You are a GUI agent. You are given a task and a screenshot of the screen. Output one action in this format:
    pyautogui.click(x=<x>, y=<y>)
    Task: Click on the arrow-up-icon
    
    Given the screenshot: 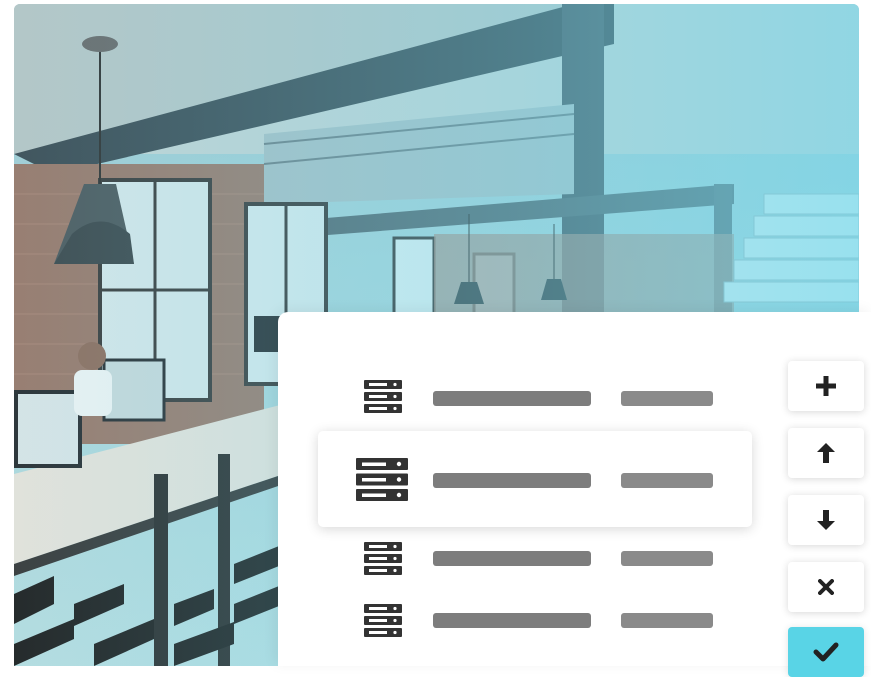 What is the action you would take?
    pyautogui.click(x=826, y=453)
    